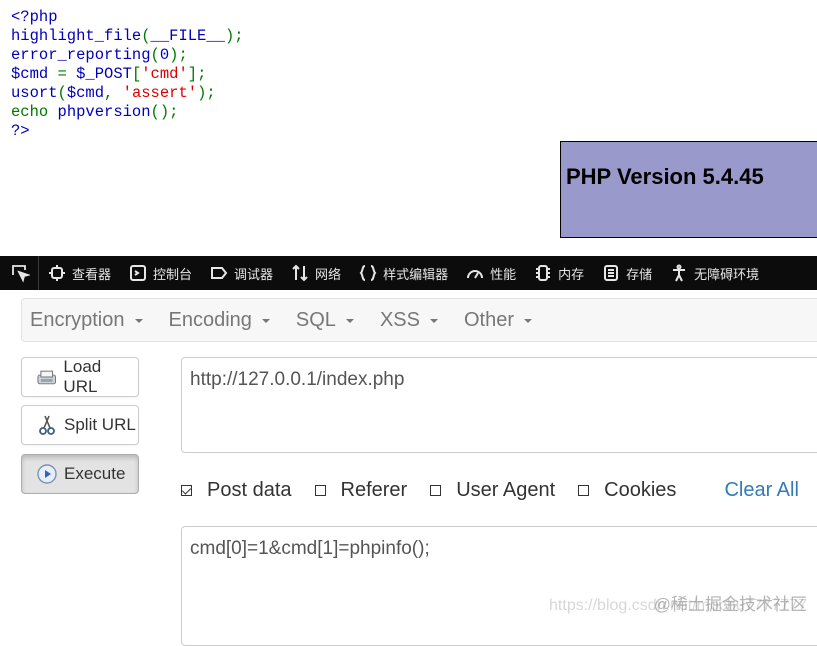 The width and height of the screenshot is (817, 646). I want to click on menu-label: XSS, so click(399, 319).